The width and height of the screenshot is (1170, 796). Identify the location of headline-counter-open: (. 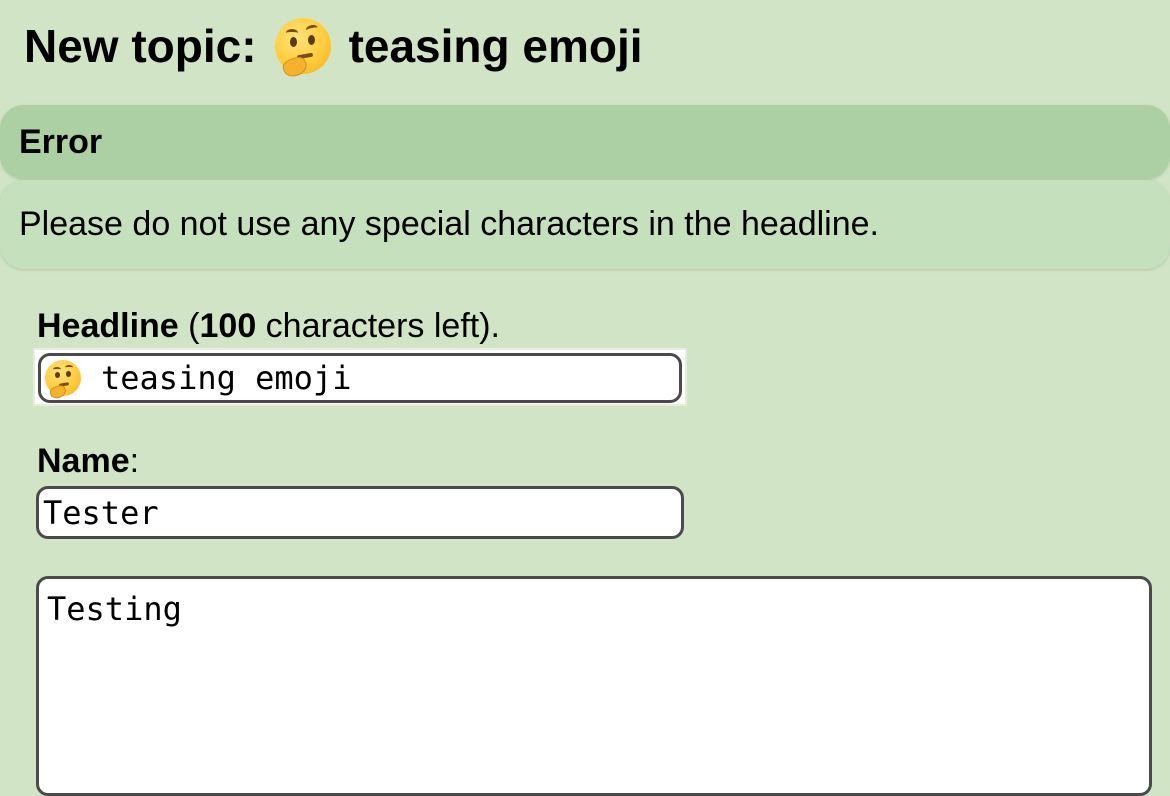
(189, 326).